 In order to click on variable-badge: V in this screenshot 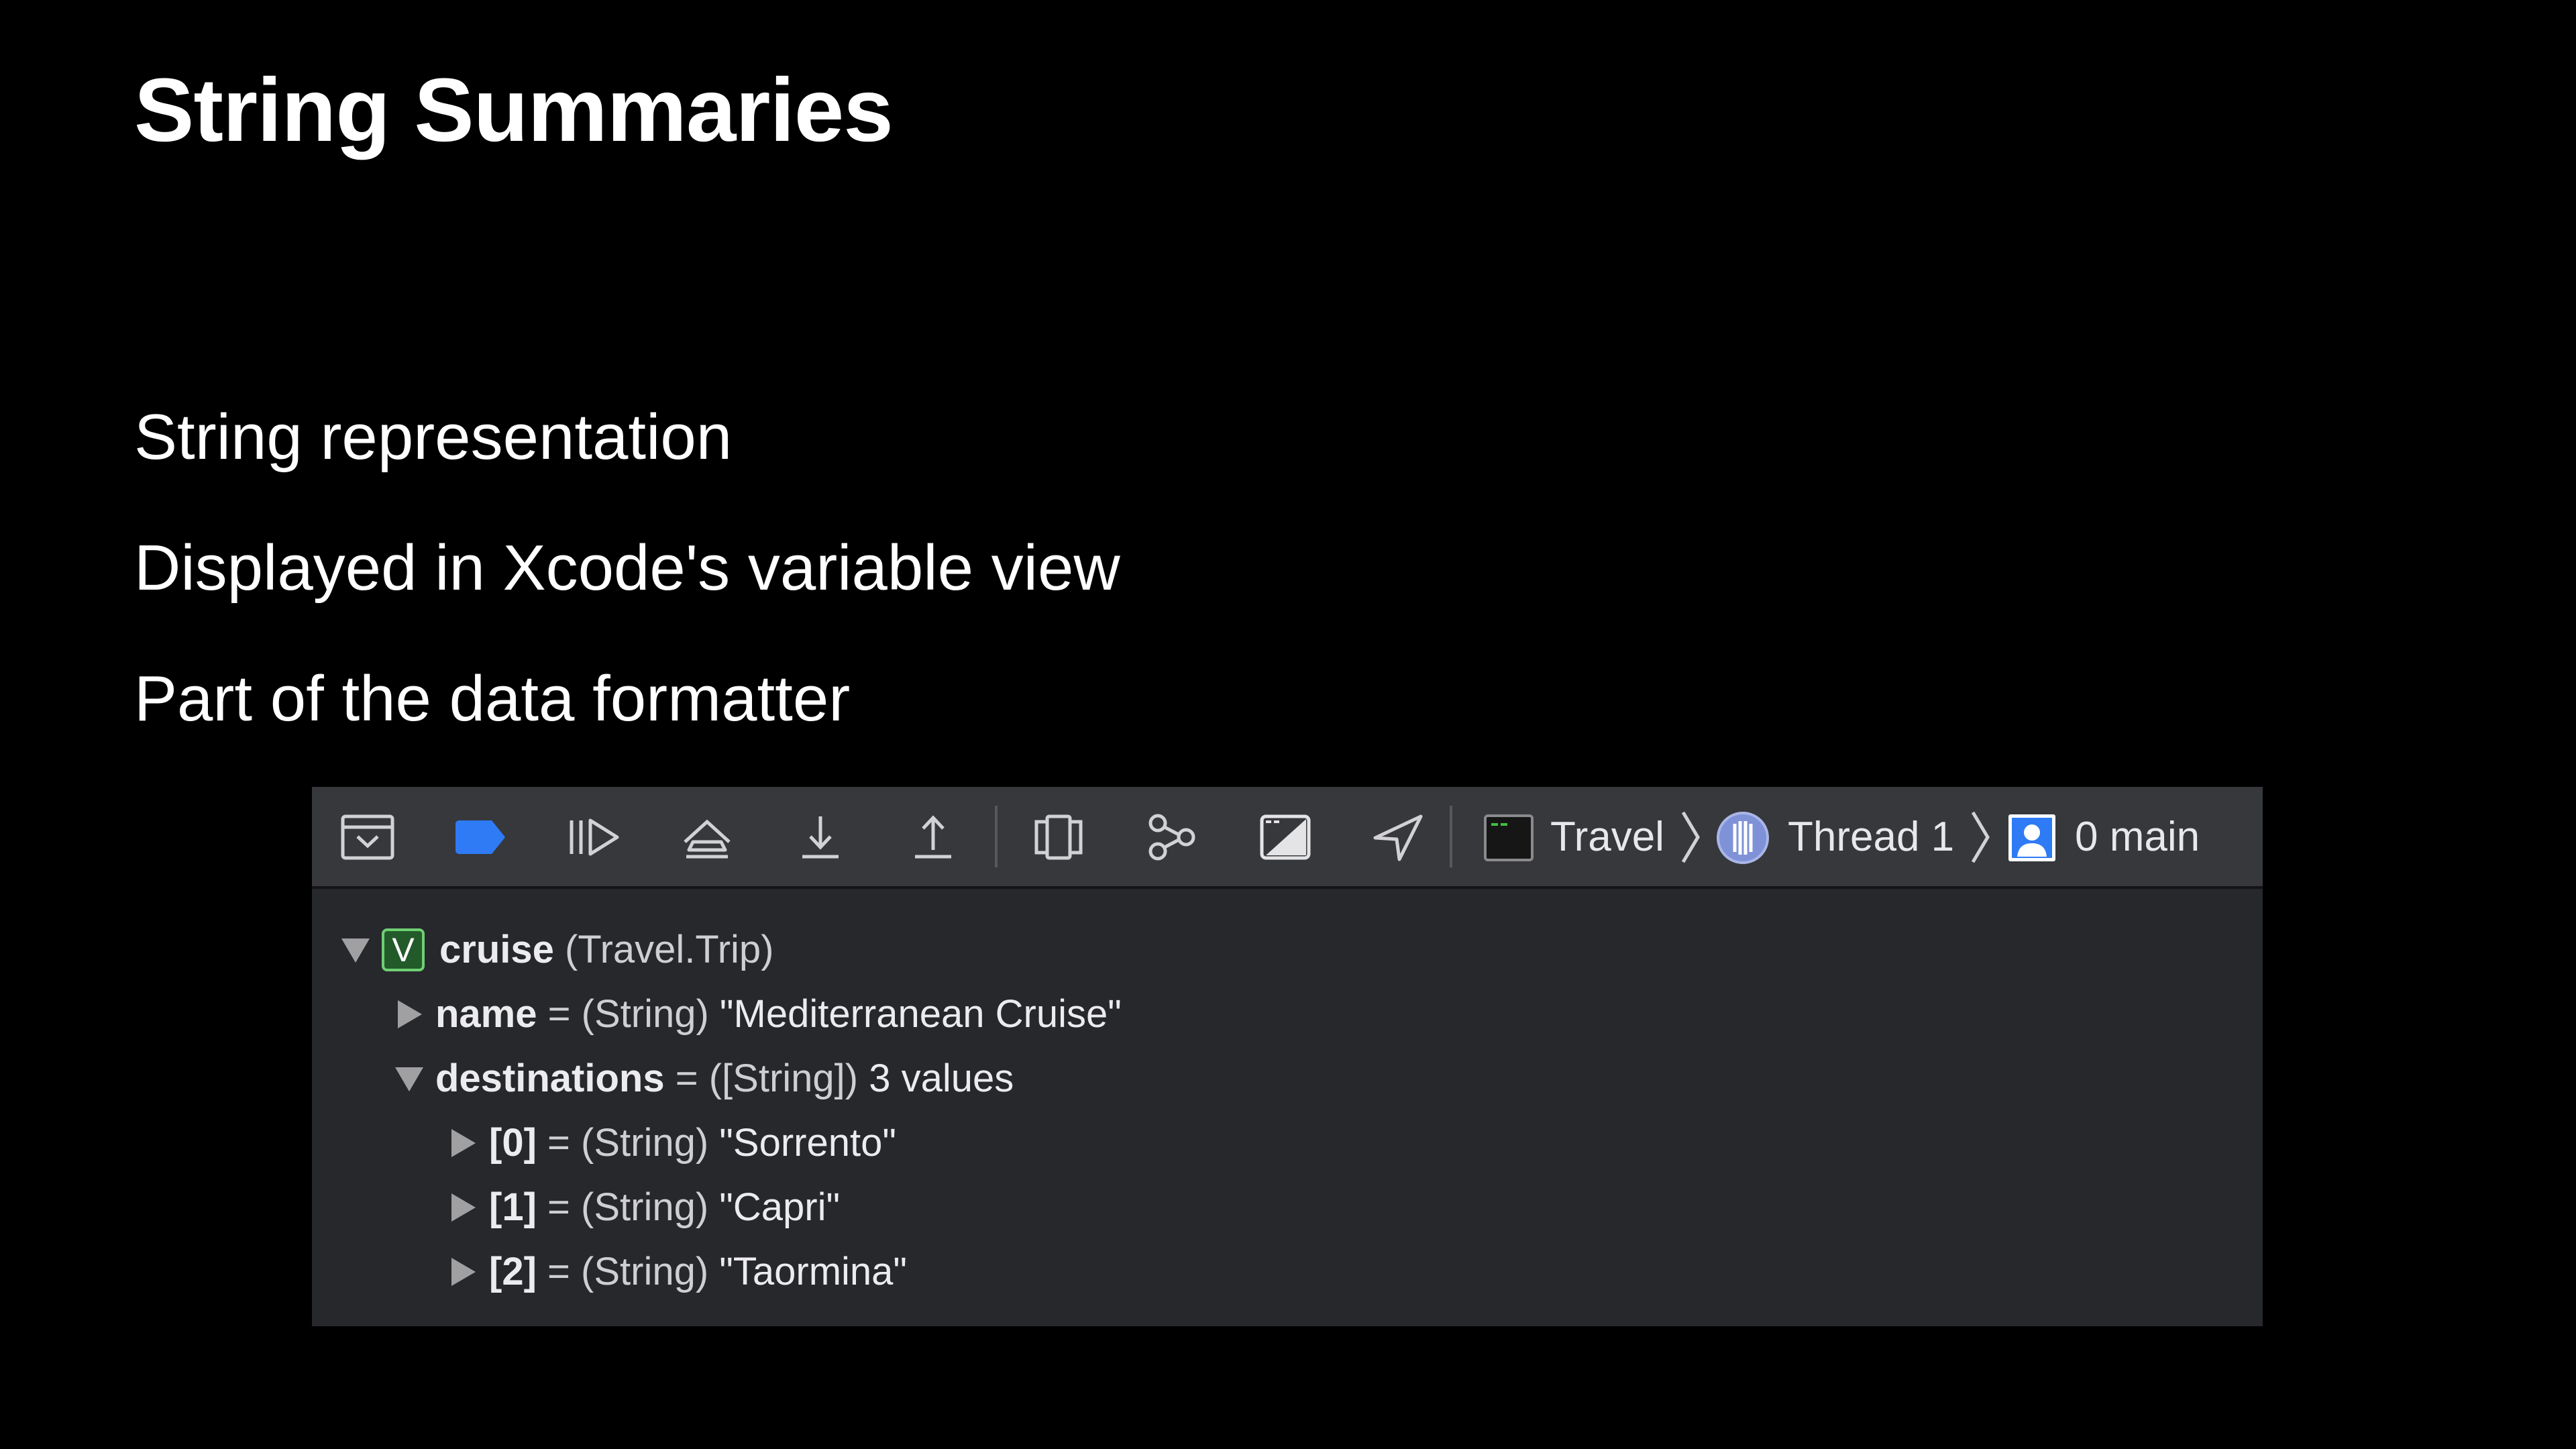, I will do `click(403, 949)`.